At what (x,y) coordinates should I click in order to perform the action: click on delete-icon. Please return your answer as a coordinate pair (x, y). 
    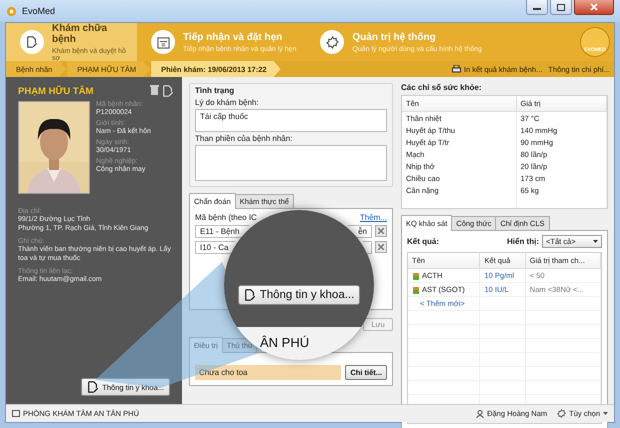
    Looking at the image, I should click on (154, 90).